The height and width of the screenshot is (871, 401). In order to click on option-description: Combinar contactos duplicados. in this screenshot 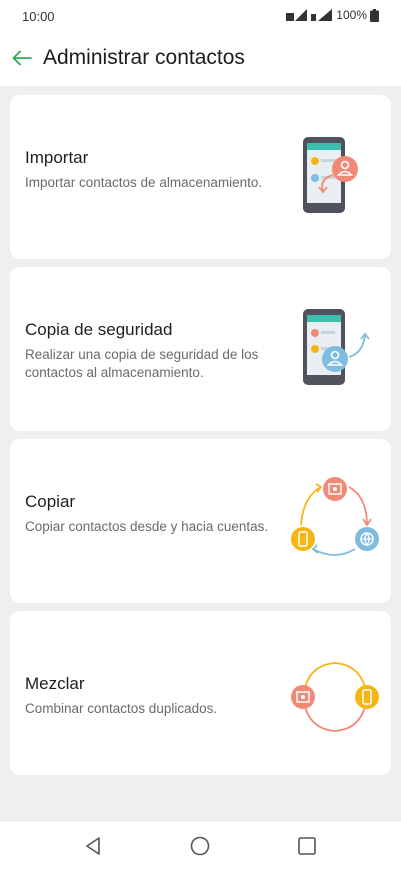, I will do `click(121, 708)`.